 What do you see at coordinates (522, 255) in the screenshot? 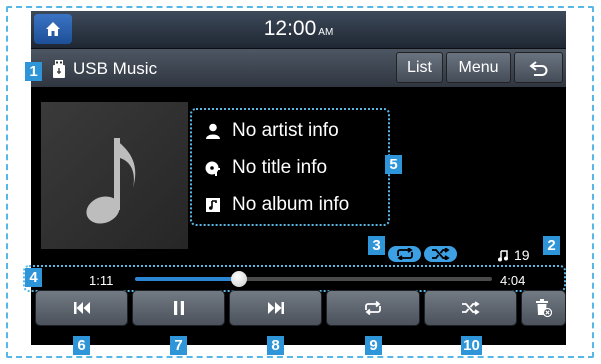
I see `track-count-value: 19` at bounding box center [522, 255].